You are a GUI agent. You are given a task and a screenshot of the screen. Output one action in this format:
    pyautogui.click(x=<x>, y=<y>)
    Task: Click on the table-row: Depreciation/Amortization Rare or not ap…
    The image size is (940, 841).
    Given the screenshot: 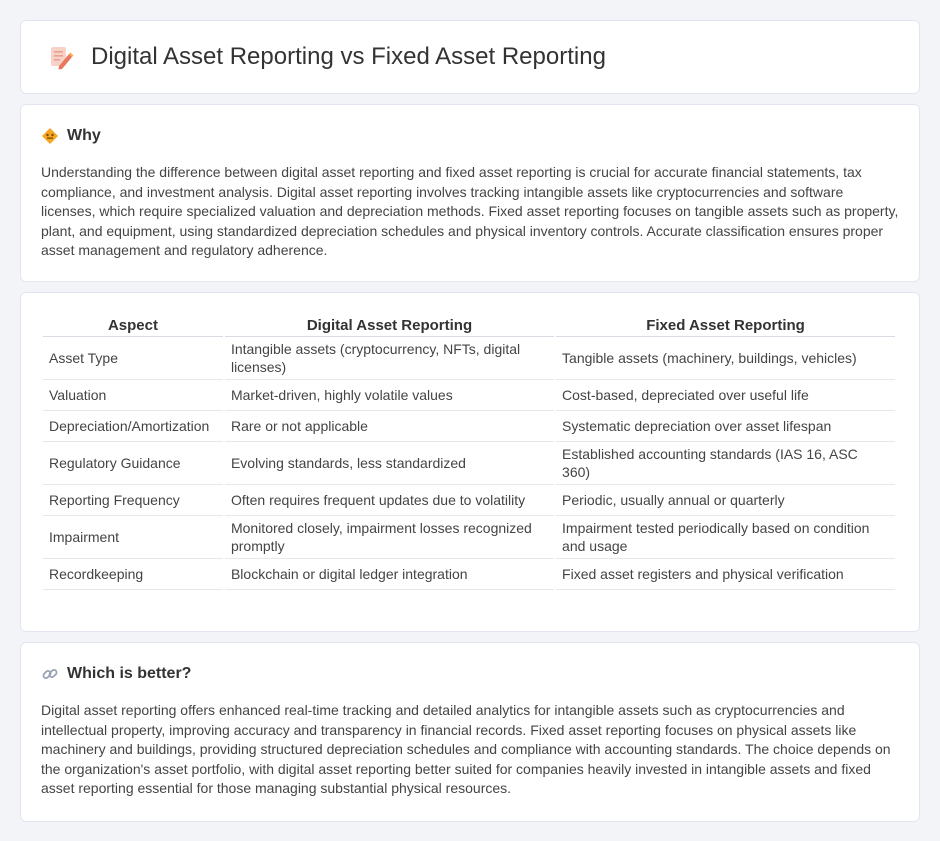 What is the action you would take?
    pyautogui.click(x=469, y=426)
    